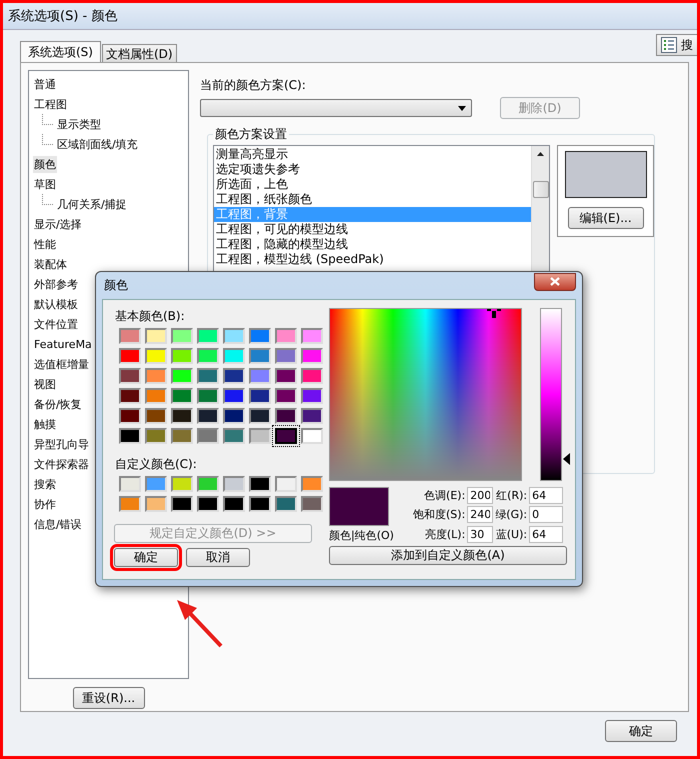  I want to click on input-field: 30, so click(480, 534).